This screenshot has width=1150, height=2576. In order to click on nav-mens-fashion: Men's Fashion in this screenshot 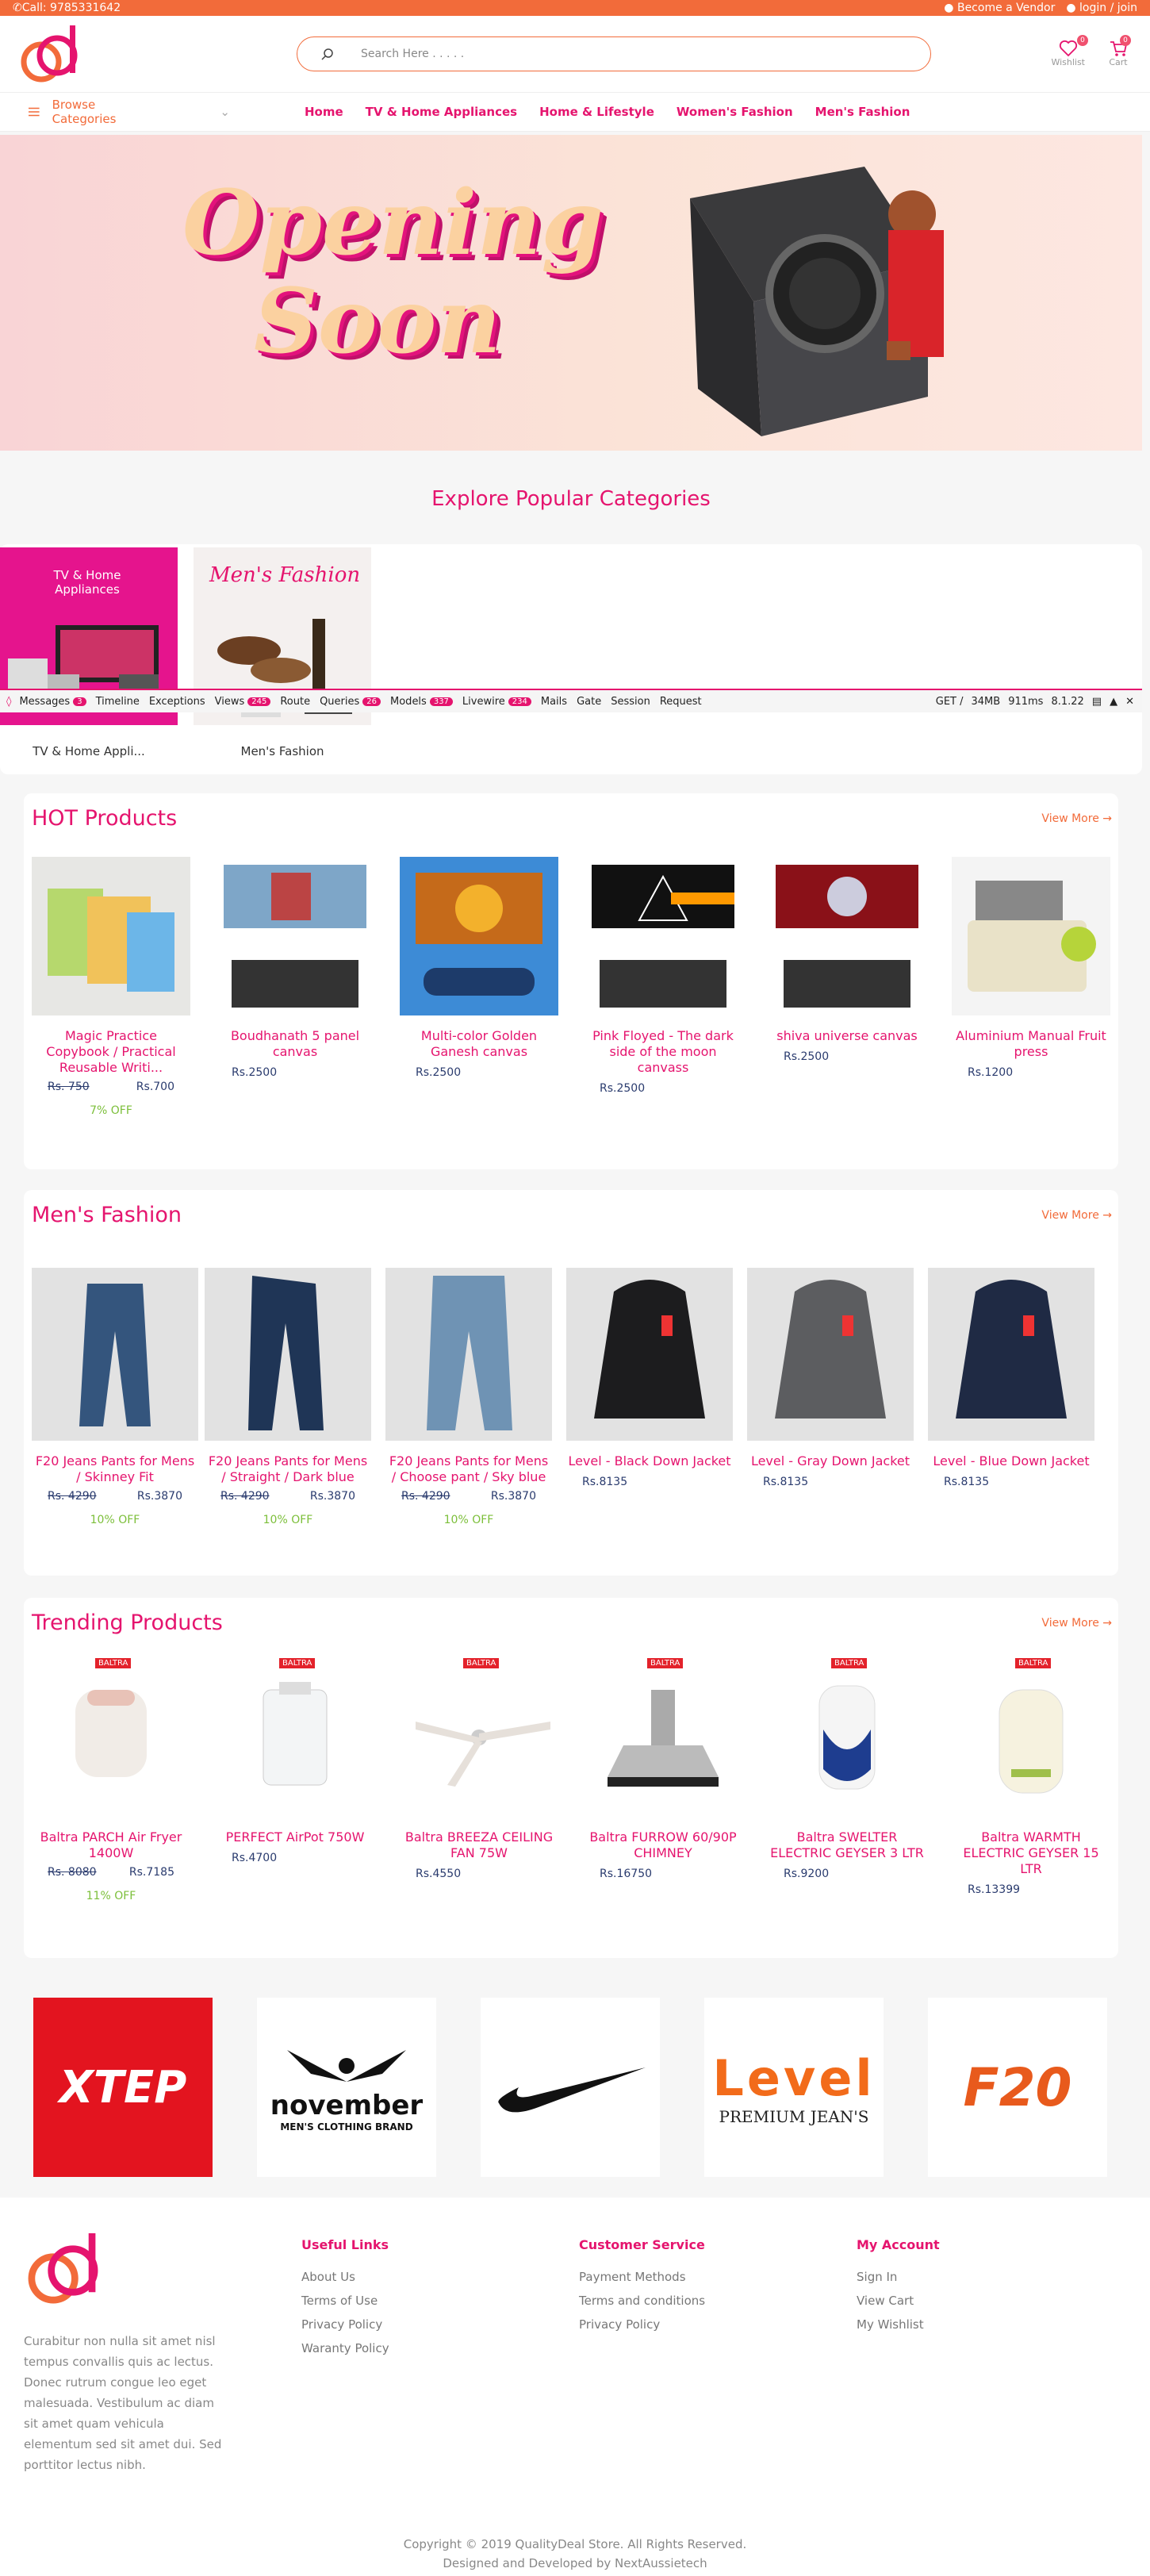, I will do `click(862, 112)`.